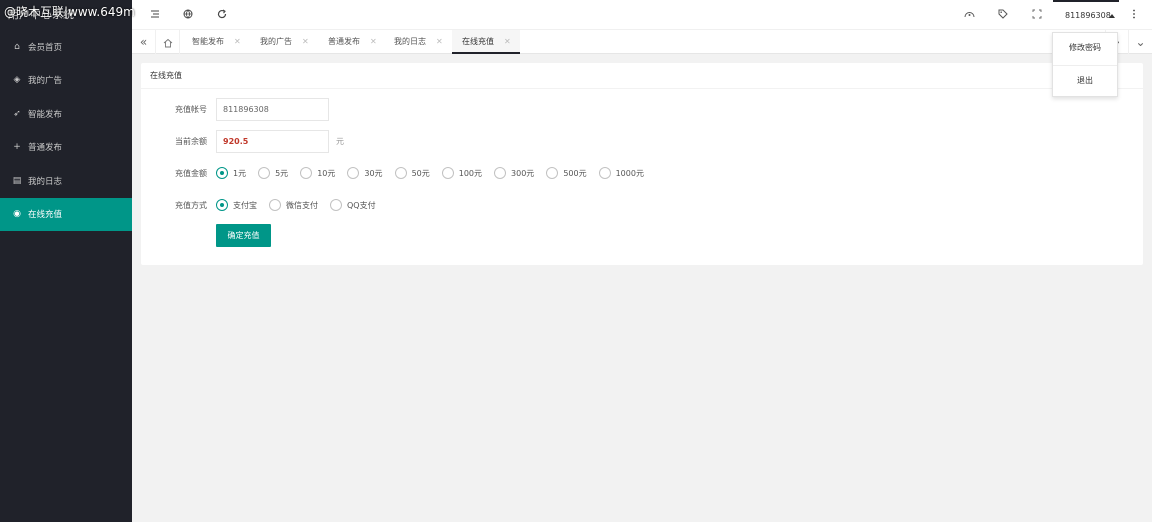 This screenshot has width=1152, height=522. Describe the element at coordinates (273, 173) in the screenshot. I see `amount-radio: 5元` at that location.